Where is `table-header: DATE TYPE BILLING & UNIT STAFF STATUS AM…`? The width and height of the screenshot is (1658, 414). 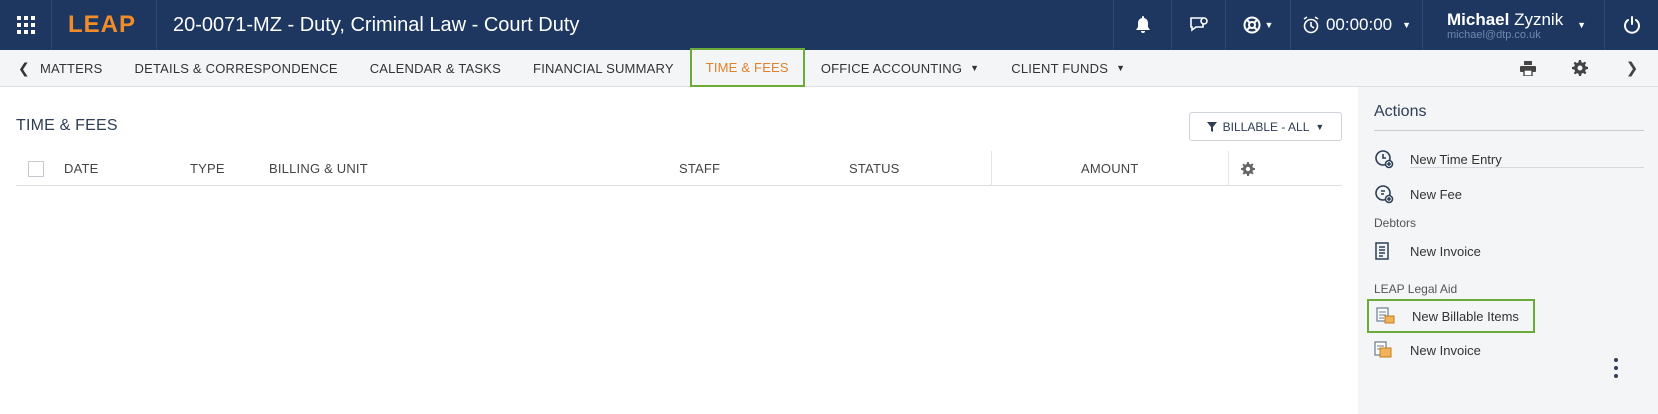
table-header: DATE TYPE BILLING & UNIT STAFF STATUS AM… is located at coordinates (679, 168).